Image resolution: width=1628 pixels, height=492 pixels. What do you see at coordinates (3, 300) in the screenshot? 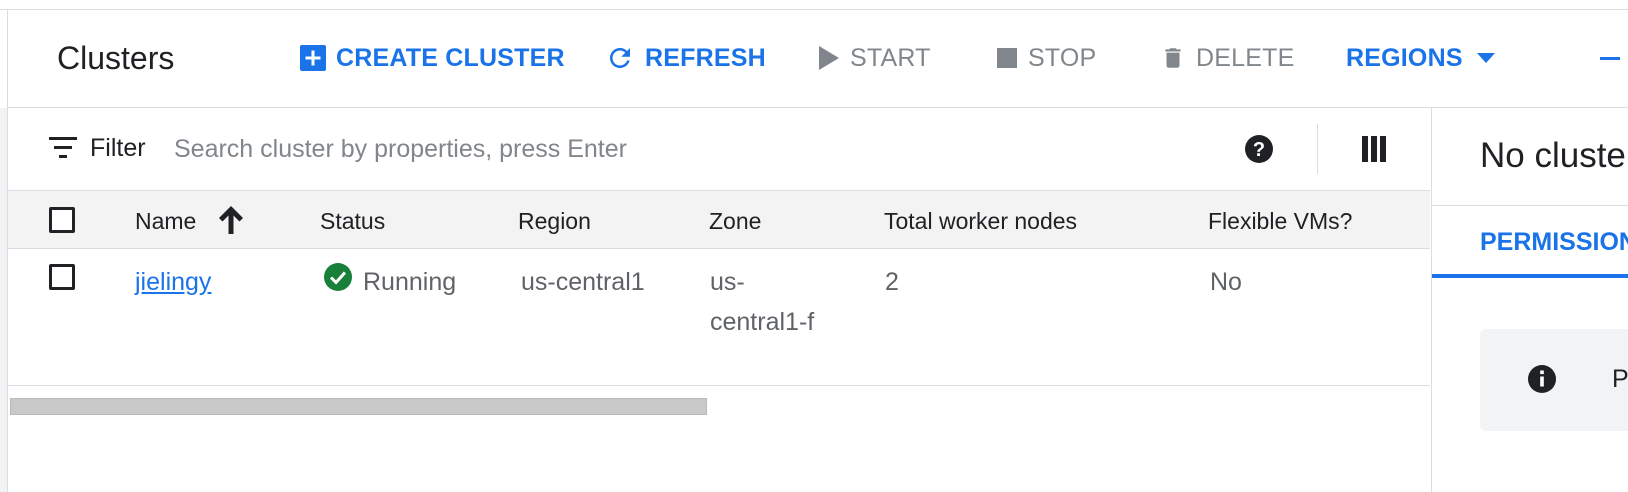
I see `left-gutter` at bounding box center [3, 300].